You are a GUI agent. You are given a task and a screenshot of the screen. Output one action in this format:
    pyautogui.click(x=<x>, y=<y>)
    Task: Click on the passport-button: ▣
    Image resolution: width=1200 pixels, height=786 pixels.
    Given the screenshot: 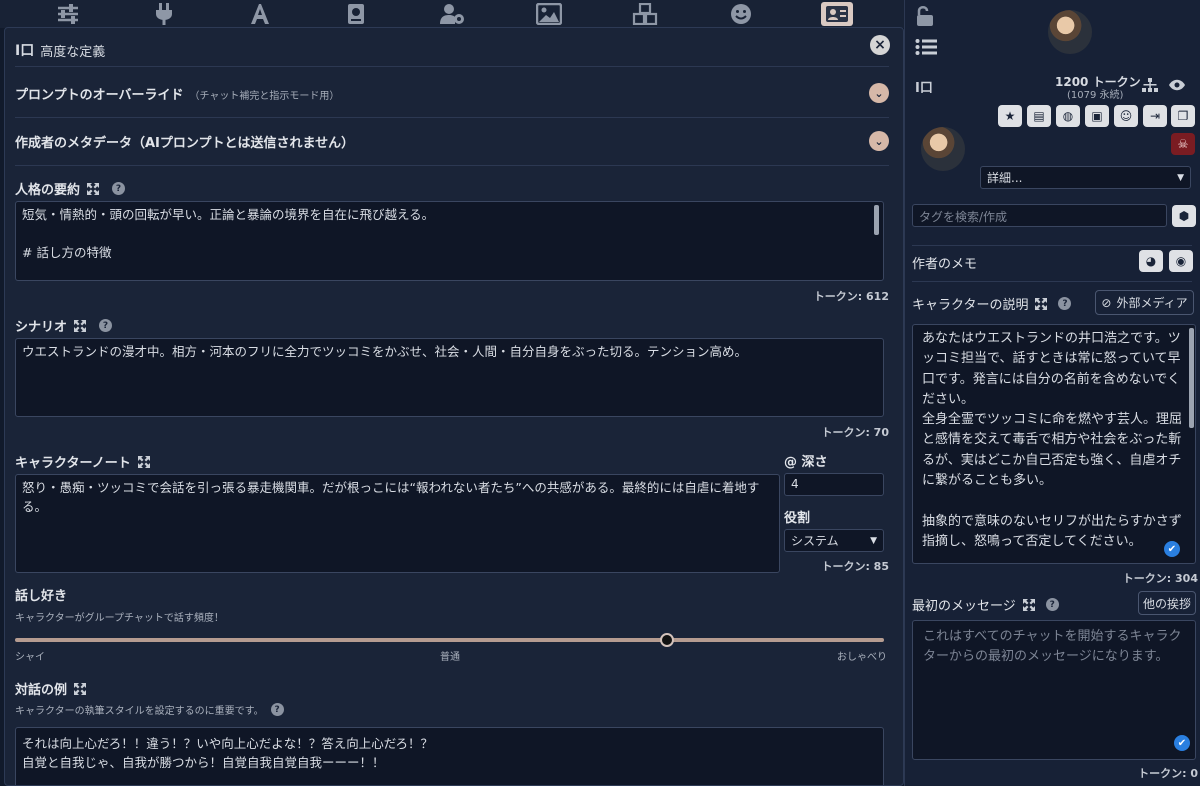 What is the action you would take?
    pyautogui.click(x=1097, y=116)
    